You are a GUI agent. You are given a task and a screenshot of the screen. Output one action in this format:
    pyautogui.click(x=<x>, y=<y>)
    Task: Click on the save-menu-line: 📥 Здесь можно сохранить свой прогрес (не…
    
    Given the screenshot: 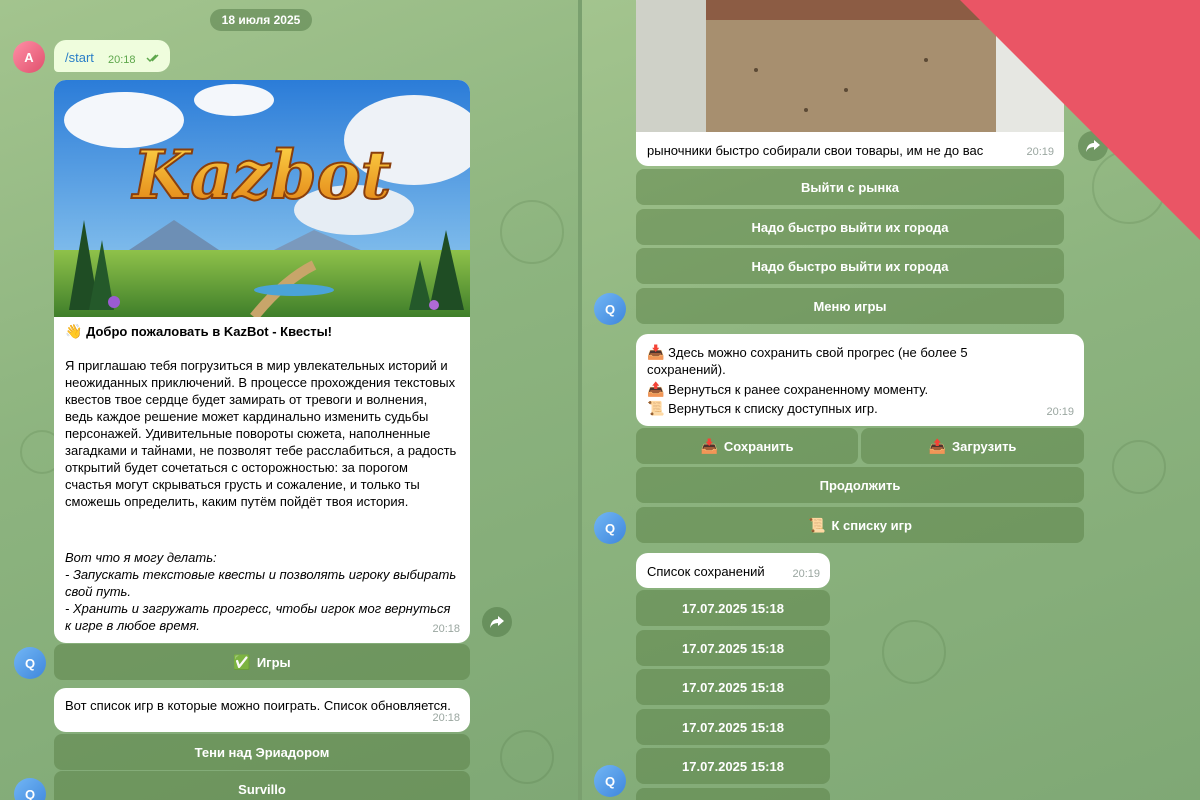 What is the action you would take?
    pyautogui.click(x=827, y=361)
    